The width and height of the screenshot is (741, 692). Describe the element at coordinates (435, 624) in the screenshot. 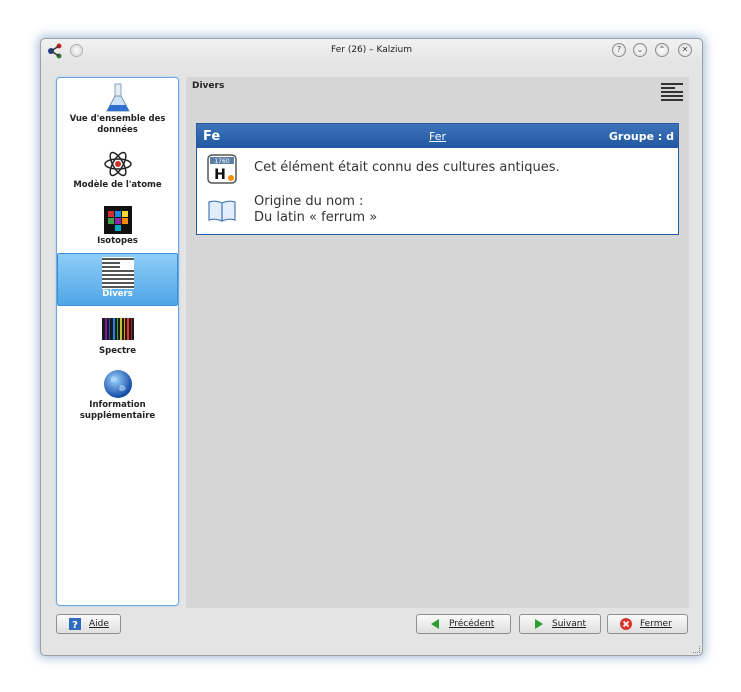

I see `arrow-left-icon` at that location.